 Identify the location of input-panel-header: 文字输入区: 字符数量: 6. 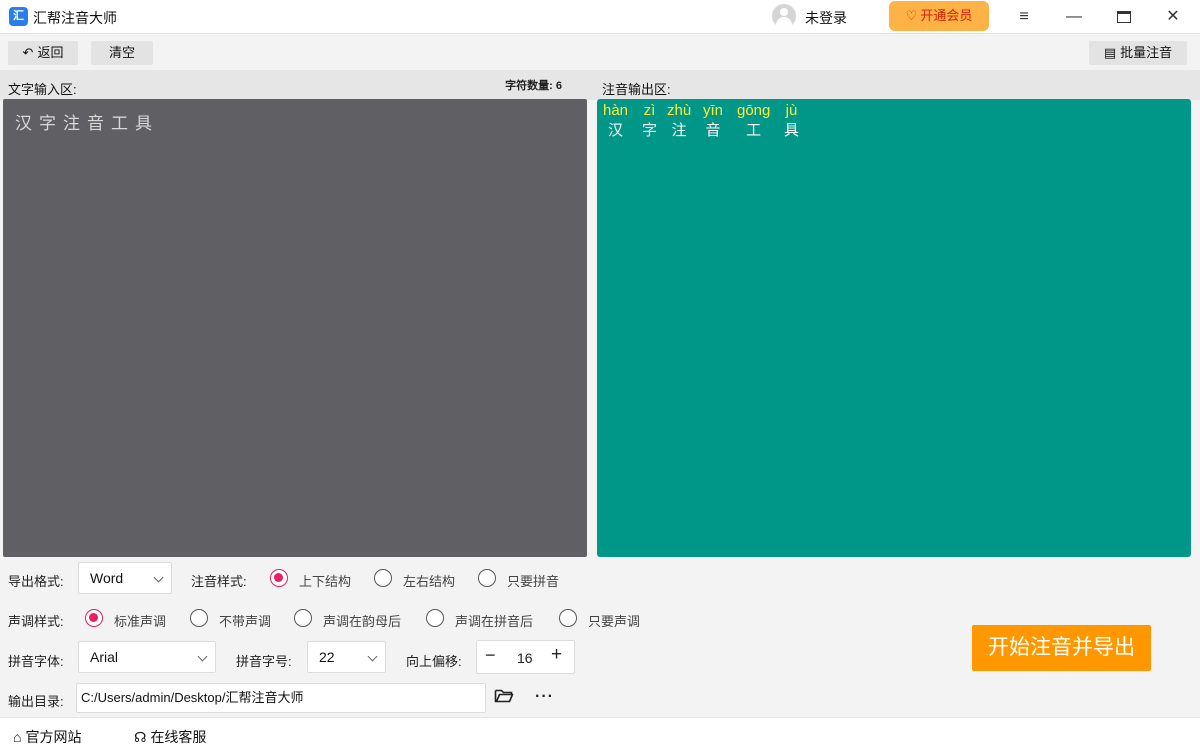
(296, 85).